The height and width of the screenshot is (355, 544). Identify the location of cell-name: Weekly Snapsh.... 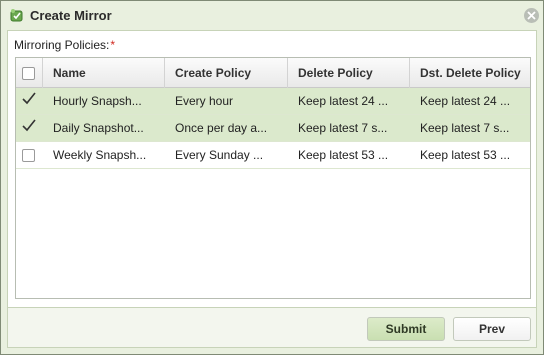
(100, 155).